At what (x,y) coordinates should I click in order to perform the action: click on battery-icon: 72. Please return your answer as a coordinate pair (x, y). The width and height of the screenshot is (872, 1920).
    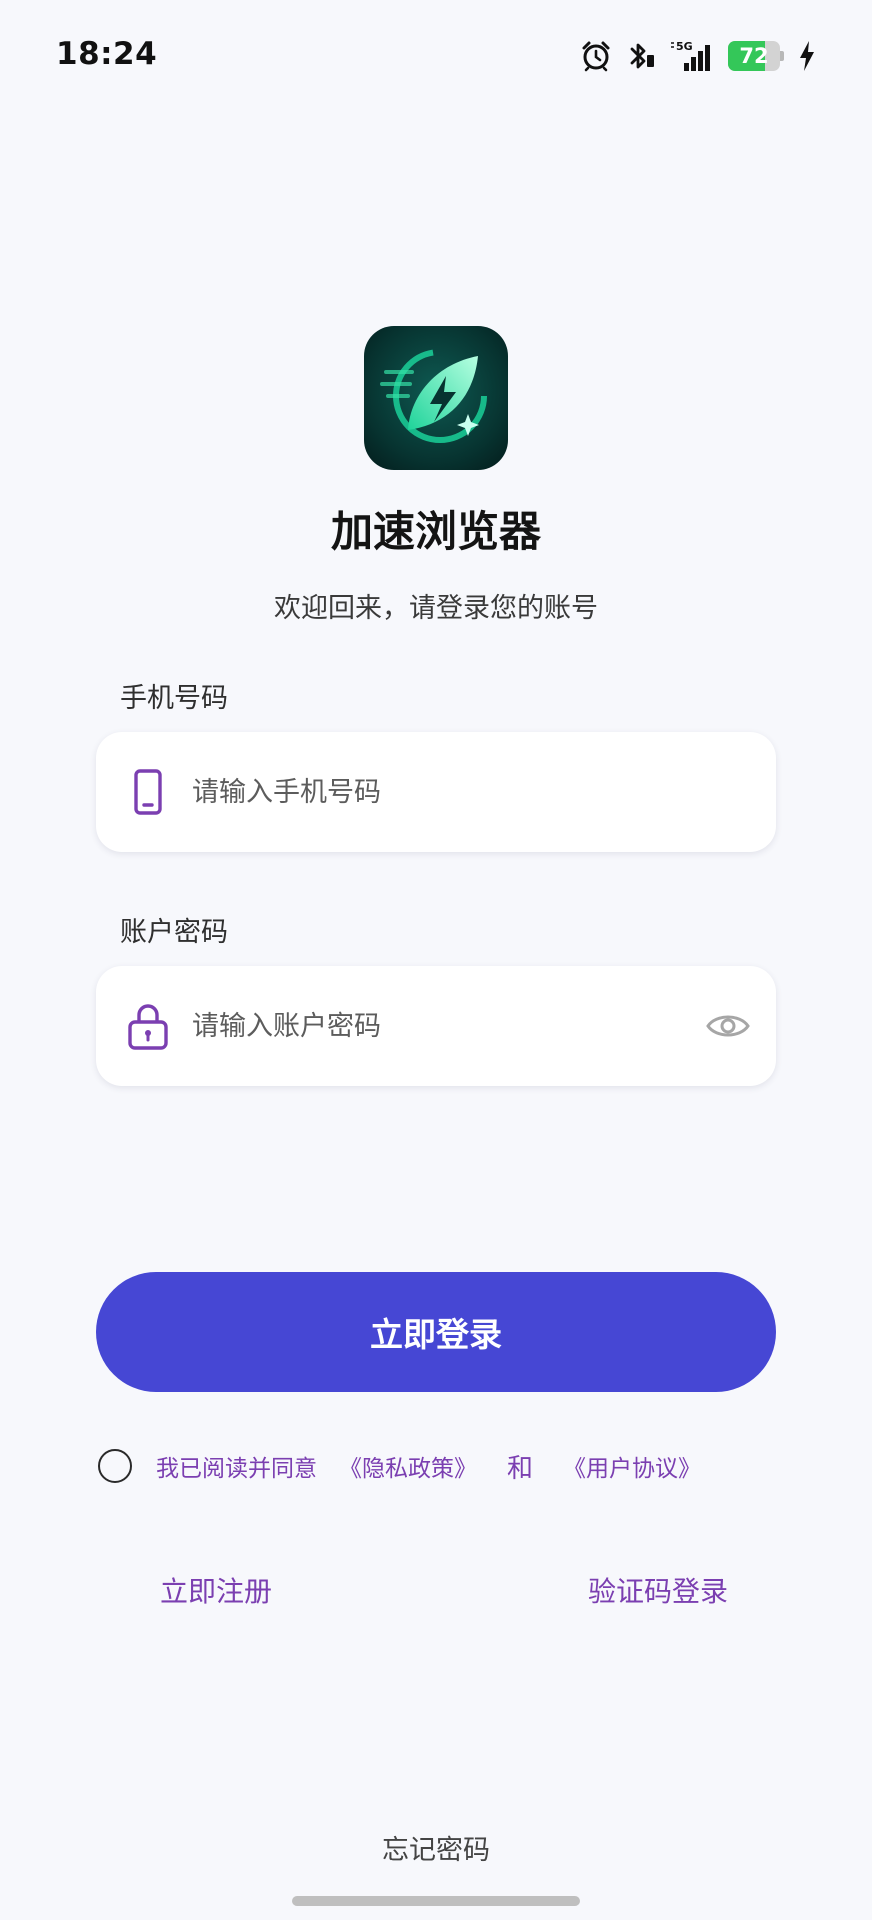
    Looking at the image, I should click on (756, 56).